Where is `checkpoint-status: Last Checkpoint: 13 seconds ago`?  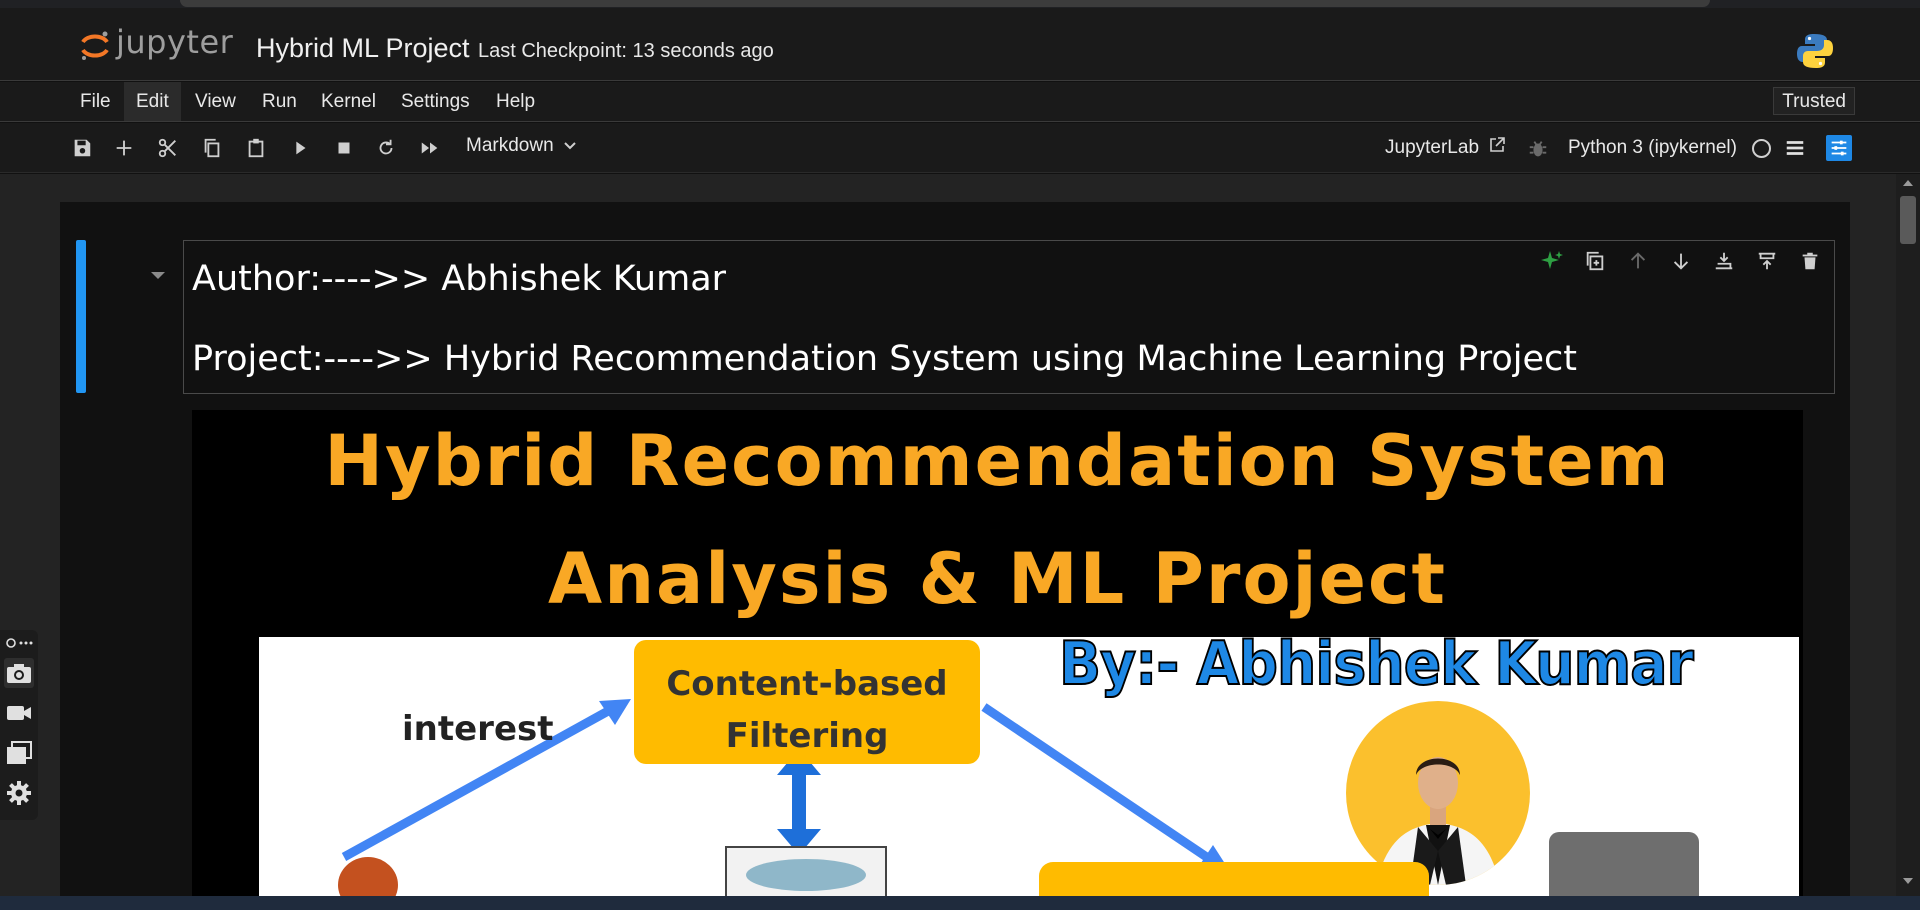 checkpoint-status: Last Checkpoint: 13 seconds ago is located at coordinates (626, 51).